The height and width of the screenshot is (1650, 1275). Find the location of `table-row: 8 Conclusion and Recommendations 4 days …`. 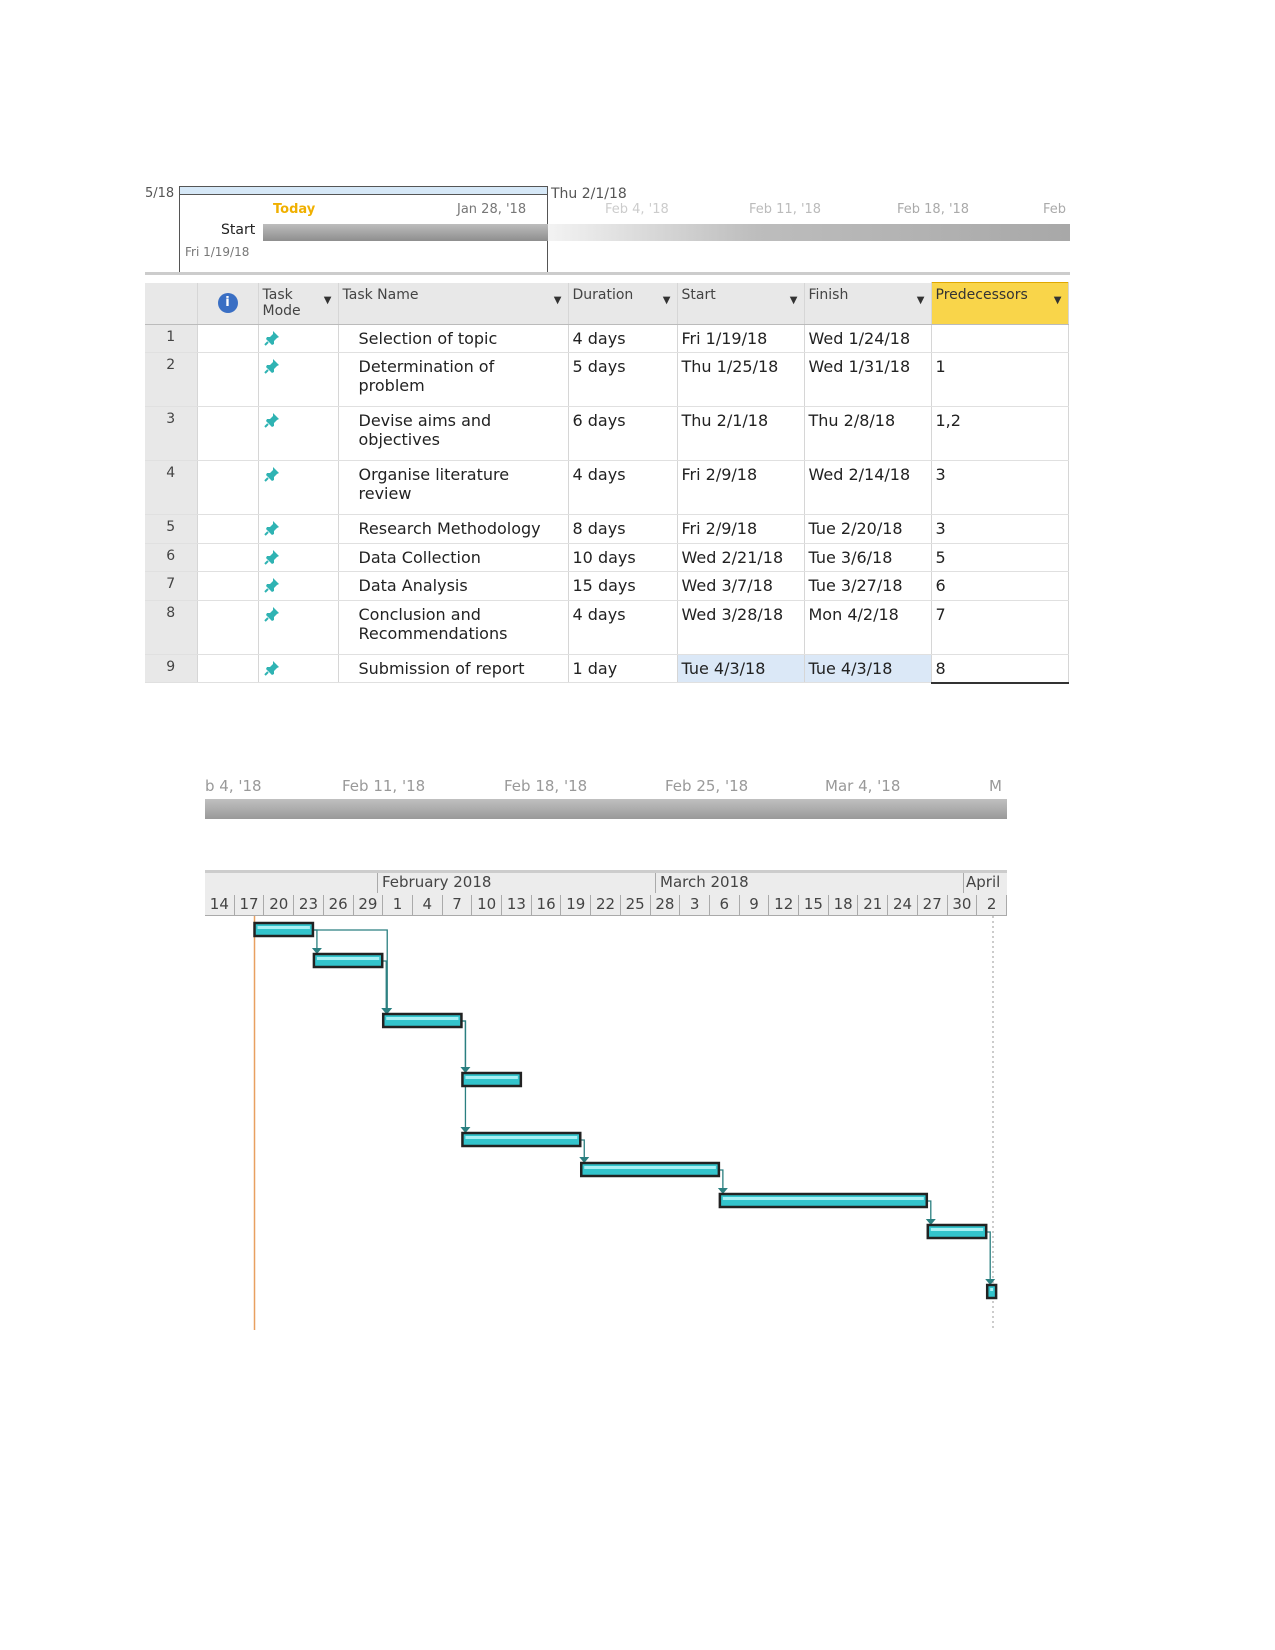

table-row: 8 Conclusion and Recommendations 4 days … is located at coordinates (607, 627).